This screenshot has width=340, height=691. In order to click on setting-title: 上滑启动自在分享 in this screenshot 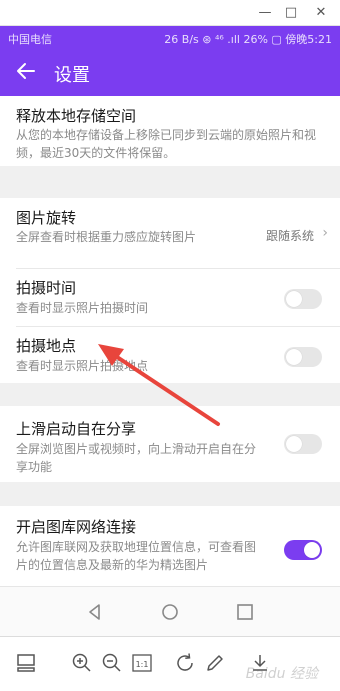, I will do `click(76, 429)`.